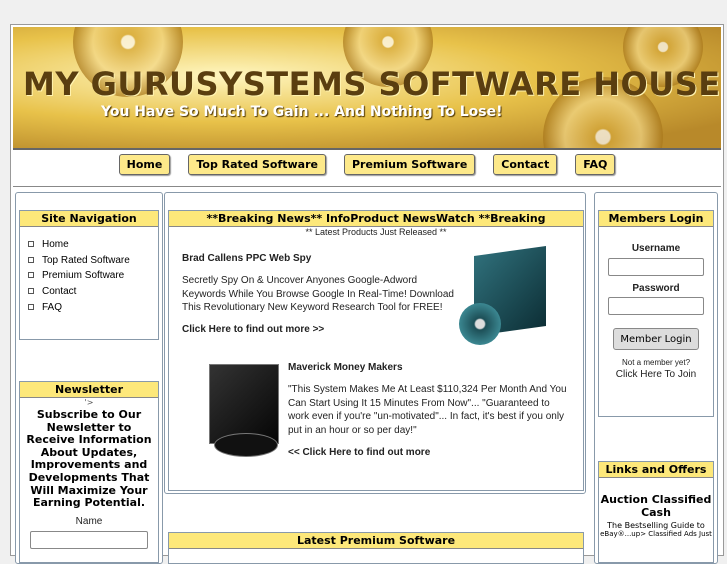 This screenshot has height=564, width=727. I want to click on nav-faq: FAQ, so click(595, 164).